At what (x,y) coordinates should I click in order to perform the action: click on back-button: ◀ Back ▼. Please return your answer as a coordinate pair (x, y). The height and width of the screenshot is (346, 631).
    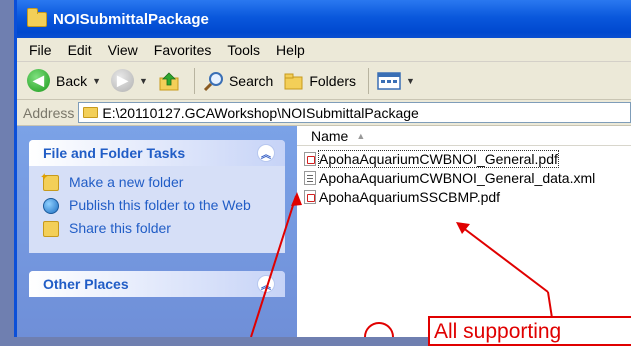
    Looking at the image, I should click on (64, 80).